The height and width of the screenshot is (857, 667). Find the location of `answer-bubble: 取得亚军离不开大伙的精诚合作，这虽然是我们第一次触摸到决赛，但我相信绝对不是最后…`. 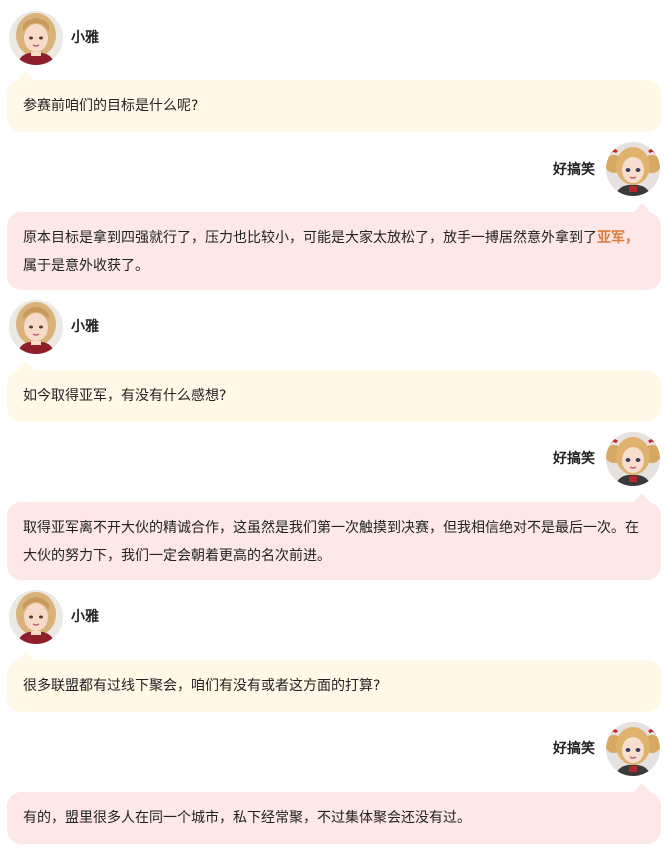

answer-bubble: 取得亚军离不开大伙的精诚合作，这虽然是我们第一次触摸到决赛，但我相信绝对不是最后… is located at coordinates (334, 536).